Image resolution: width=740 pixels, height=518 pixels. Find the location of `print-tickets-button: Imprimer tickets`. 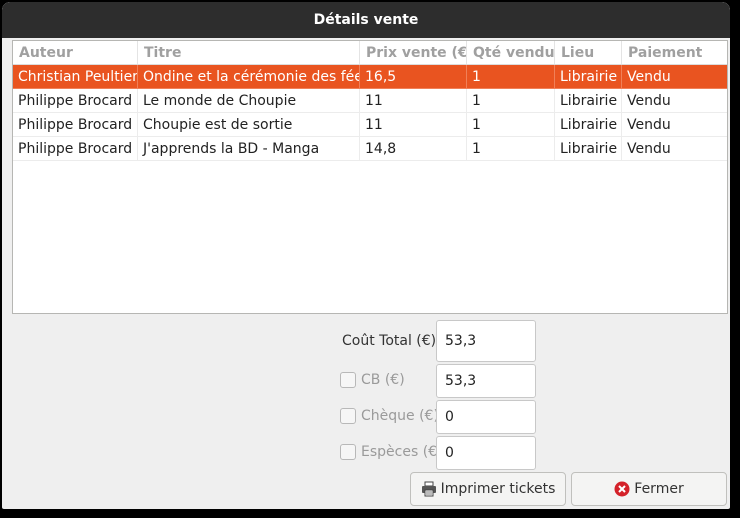

print-tickets-button: Imprimer tickets is located at coordinates (488, 489).